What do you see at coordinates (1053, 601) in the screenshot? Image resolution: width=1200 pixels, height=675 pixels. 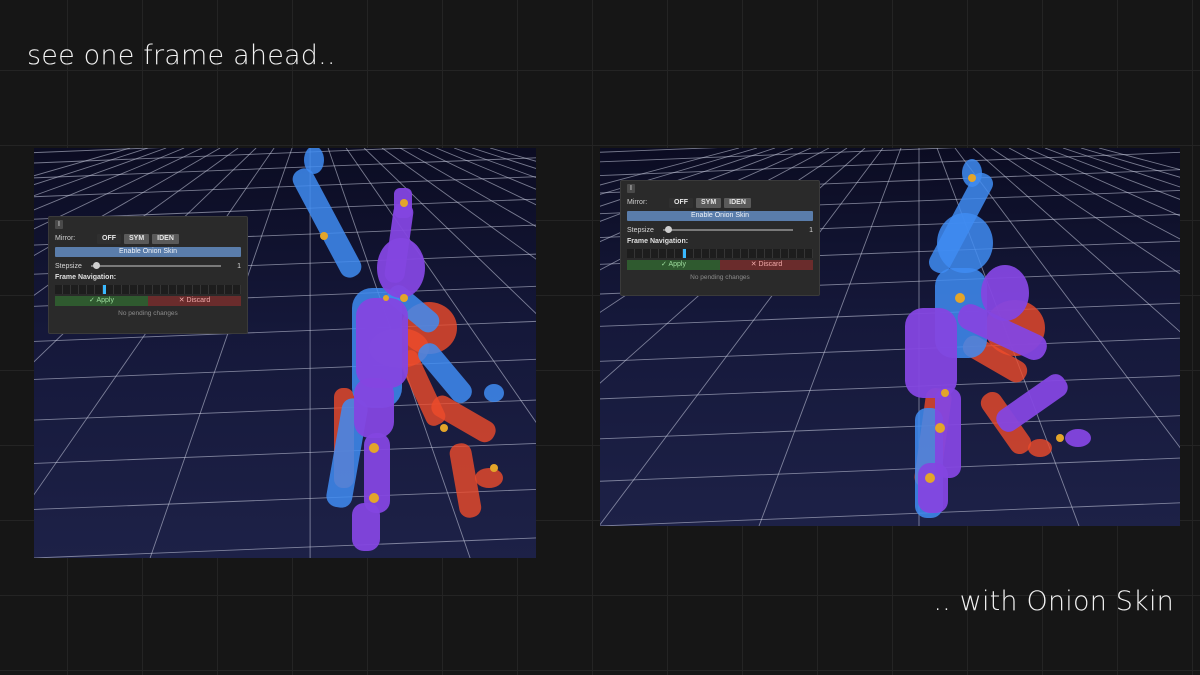 I see `caption-bottom: .. with Onion Skin` at bounding box center [1053, 601].